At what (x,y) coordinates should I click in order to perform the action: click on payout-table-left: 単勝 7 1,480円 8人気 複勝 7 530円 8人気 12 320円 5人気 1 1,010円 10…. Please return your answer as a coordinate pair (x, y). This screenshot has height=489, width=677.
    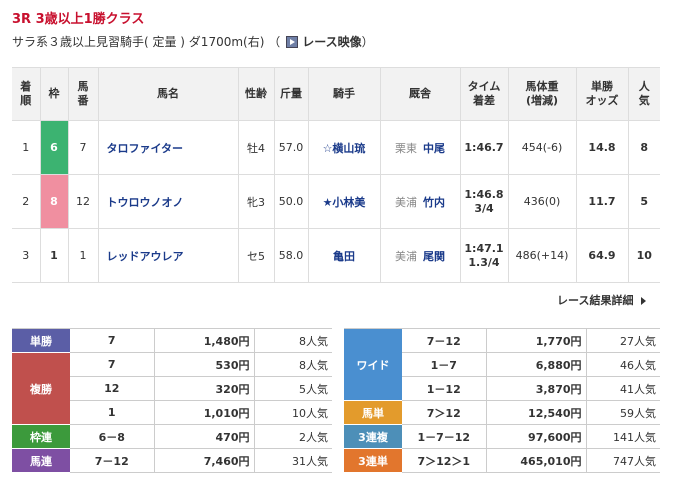
    Looking at the image, I should click on (172, 400).